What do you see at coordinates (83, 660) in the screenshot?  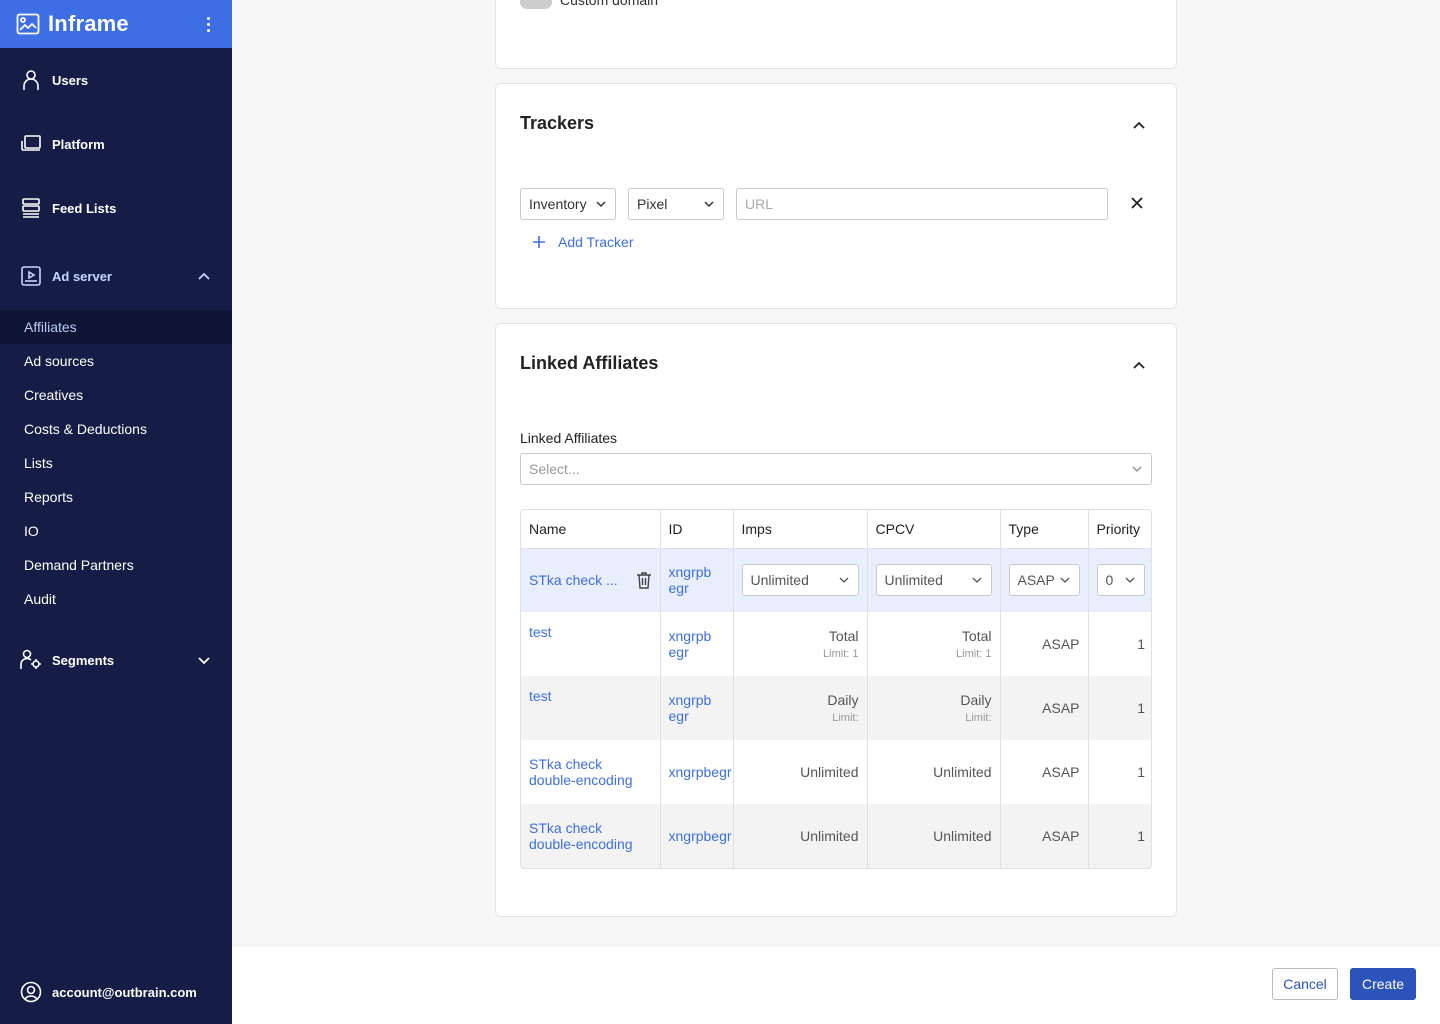 I see `nav-segments-label: Segments` at bounding box center [83, 660].